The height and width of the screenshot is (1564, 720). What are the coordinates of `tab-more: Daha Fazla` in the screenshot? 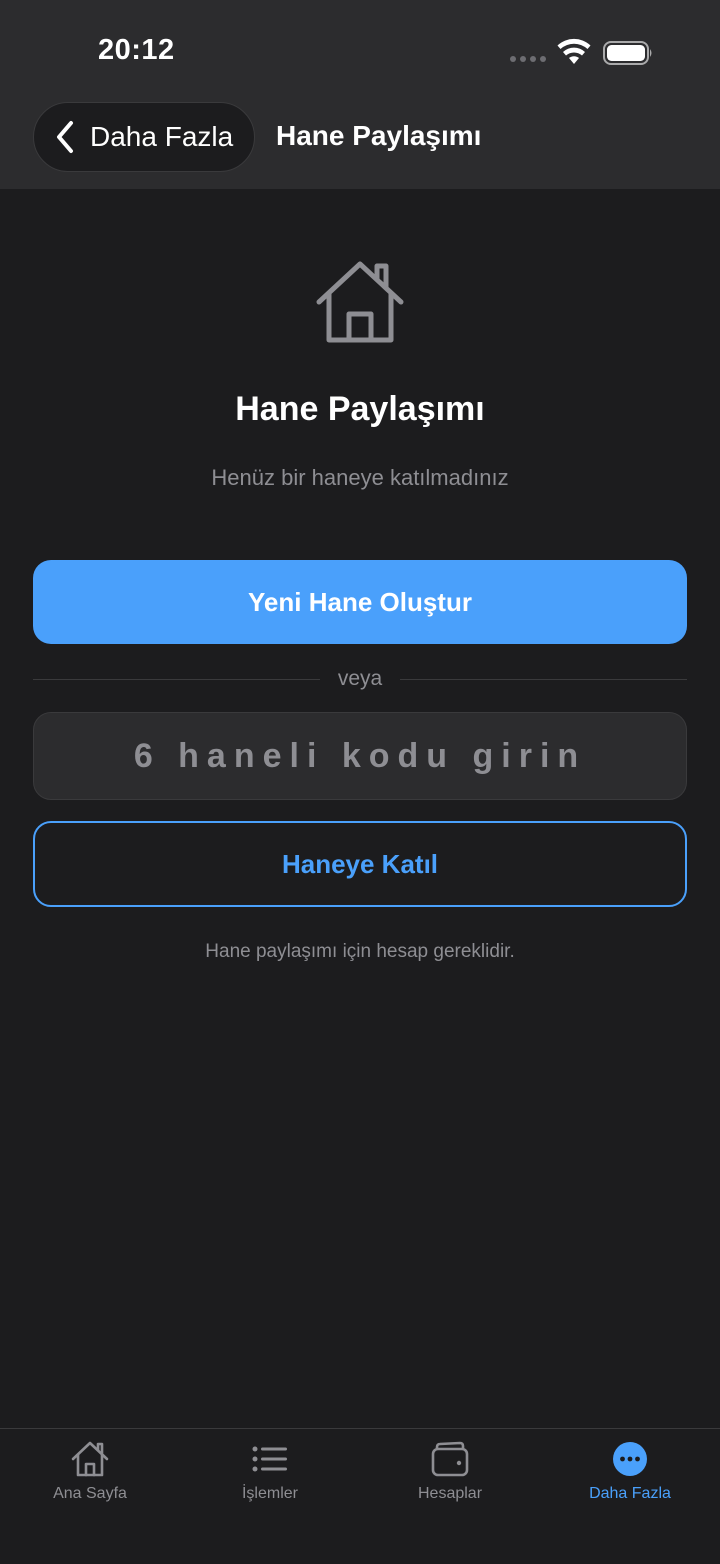 It's located at (630, 1479).